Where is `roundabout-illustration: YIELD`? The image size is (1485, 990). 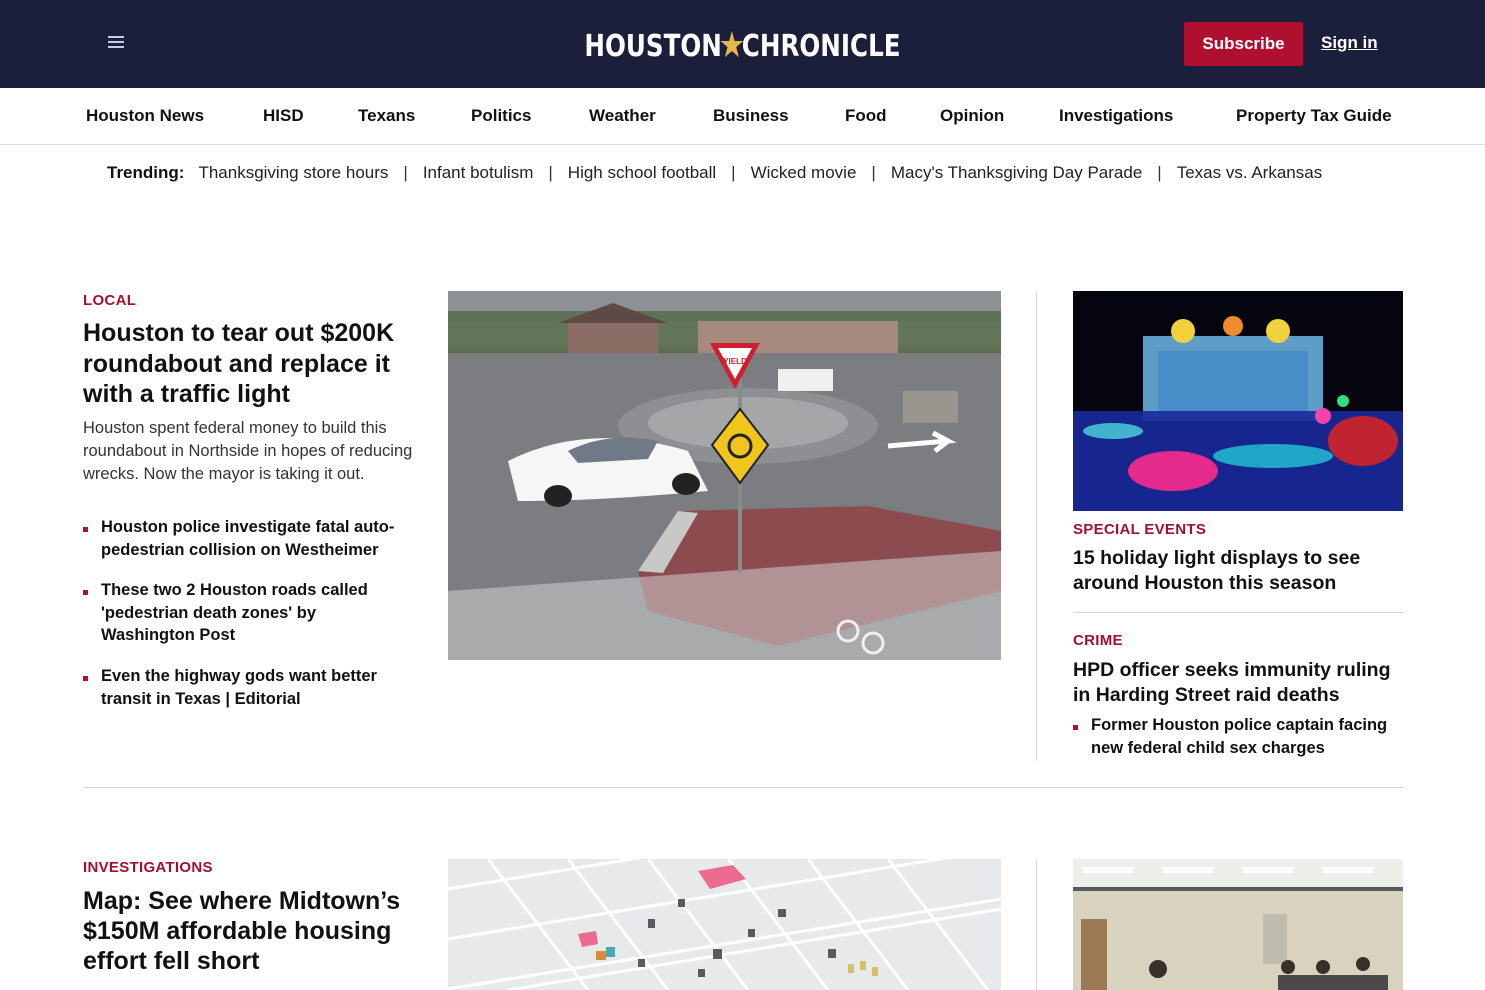 roundabout-illustration: YIELD is located at coordinates (724, 475).